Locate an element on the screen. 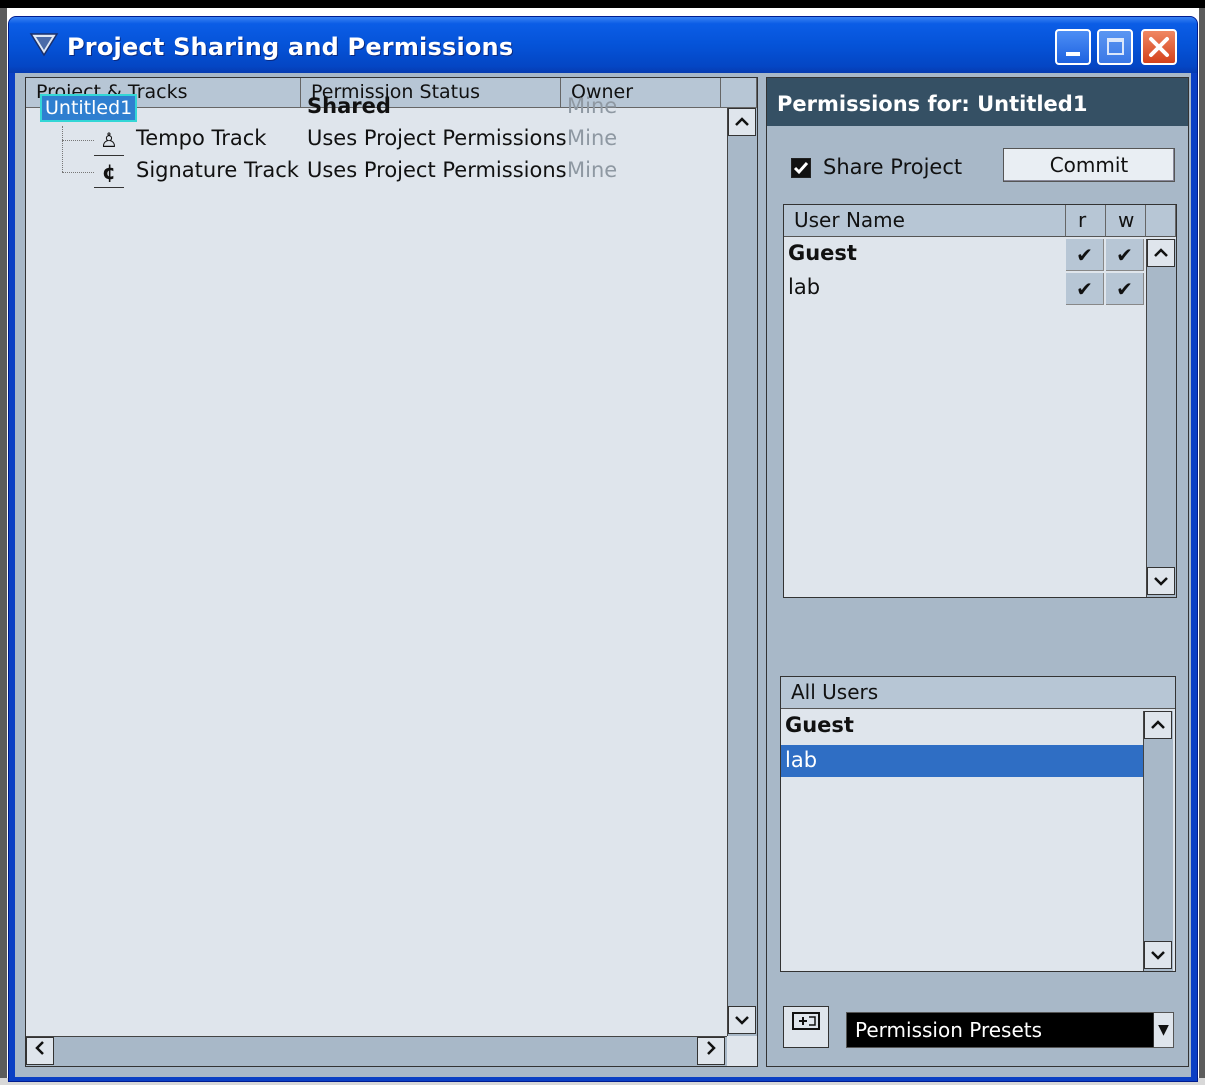 This screenshot has width=1205, height=1085. all-users-scrollbar is located at coordinates (1158, 841).